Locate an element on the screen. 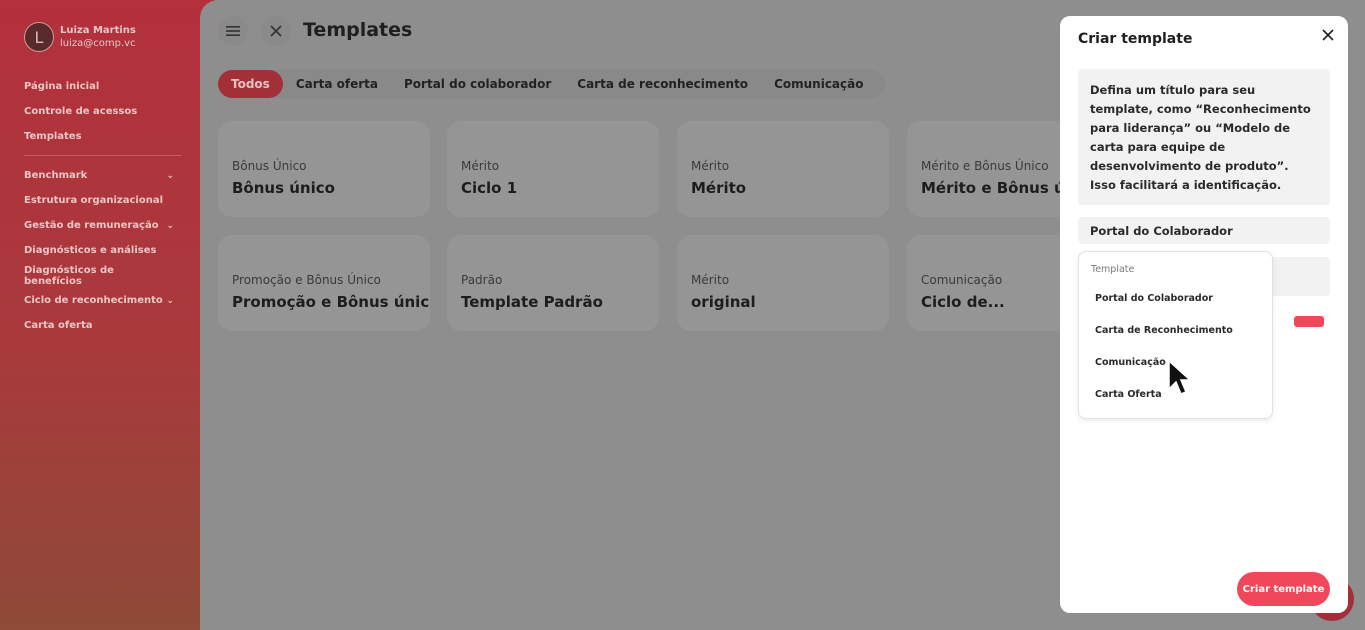 Image resolution: width=1365 pixels, height=630 pixels. close-page-button is located at coordinates (276, 31).